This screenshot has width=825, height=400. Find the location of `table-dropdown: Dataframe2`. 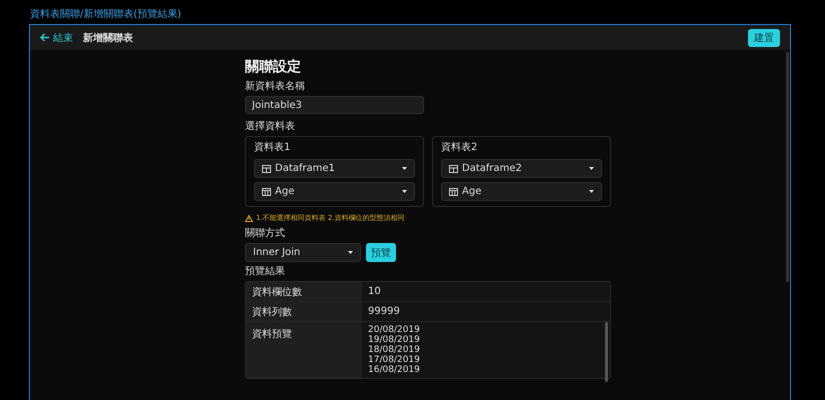

table-dropdown: Dataframe2 is located at coordinates (521, 168).